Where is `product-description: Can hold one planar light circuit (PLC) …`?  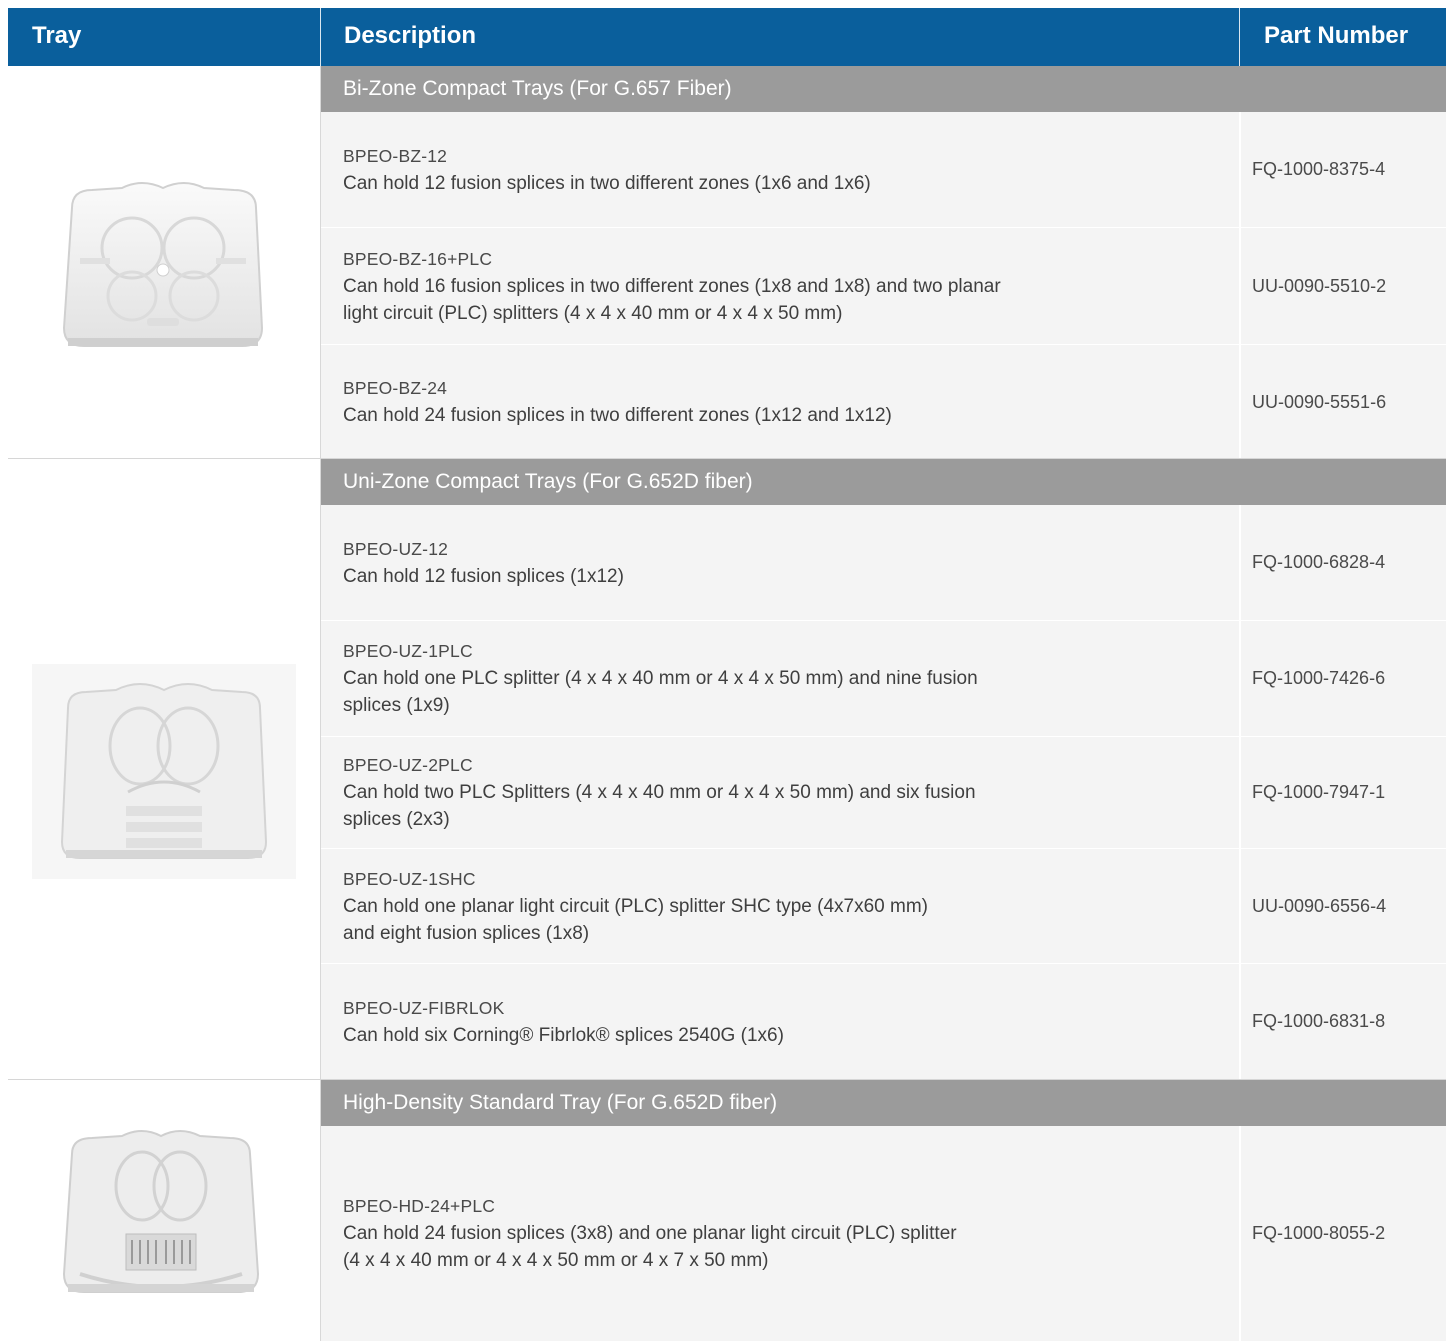
product-description: Can hold one planar light circuit (PLC) … is located at coordinates (636, 906).